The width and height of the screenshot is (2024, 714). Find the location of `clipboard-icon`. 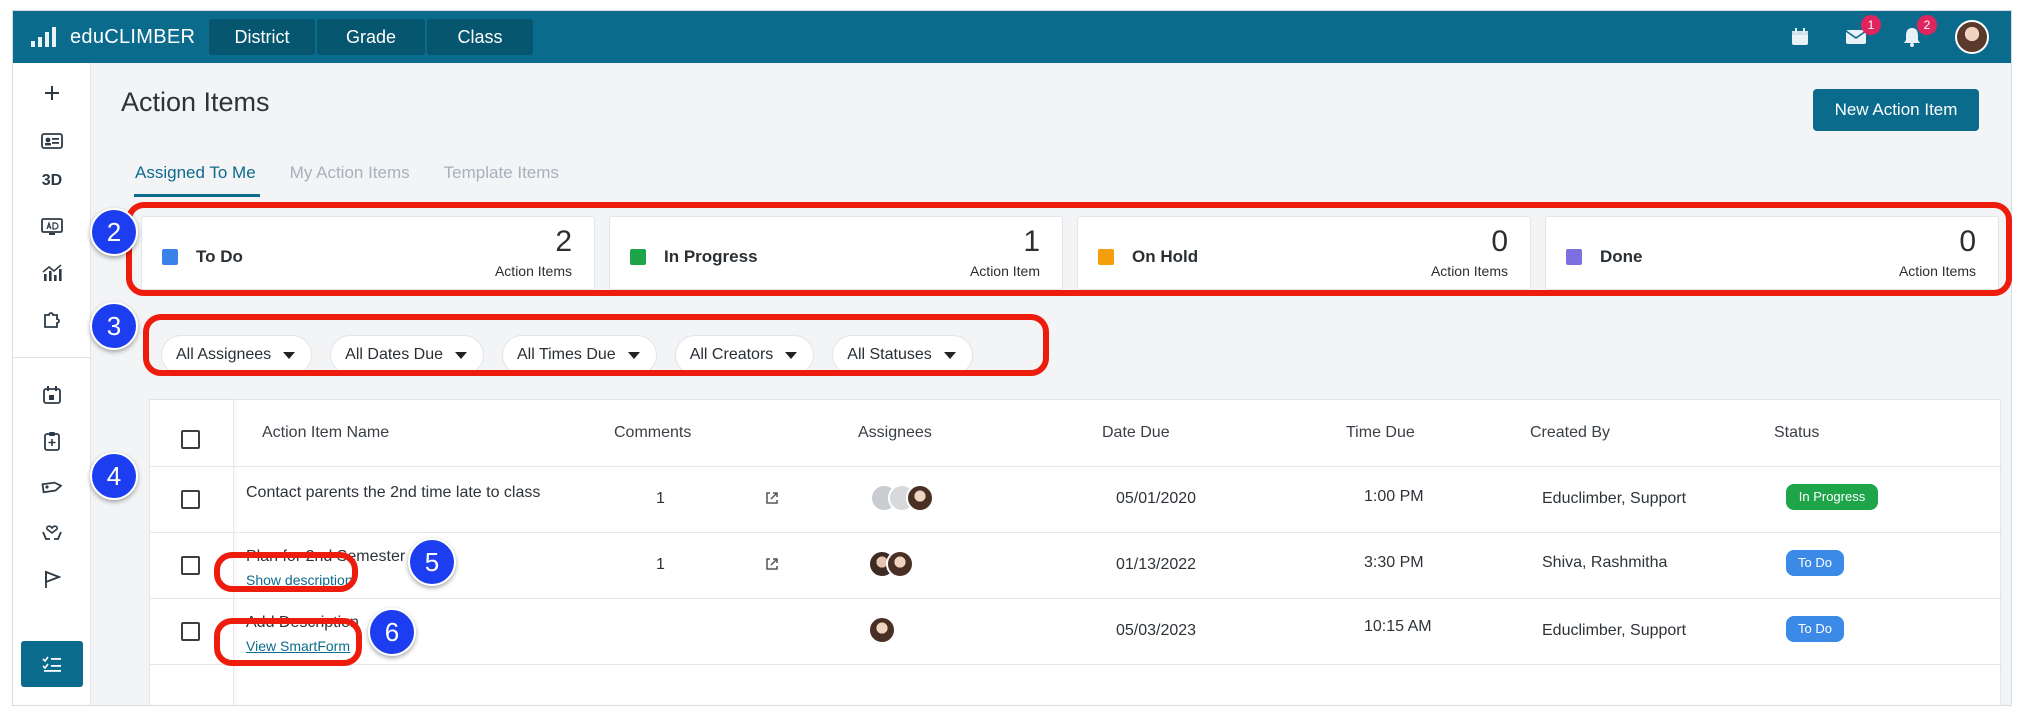

clipboard-icon is located at coordinates (52, 441).